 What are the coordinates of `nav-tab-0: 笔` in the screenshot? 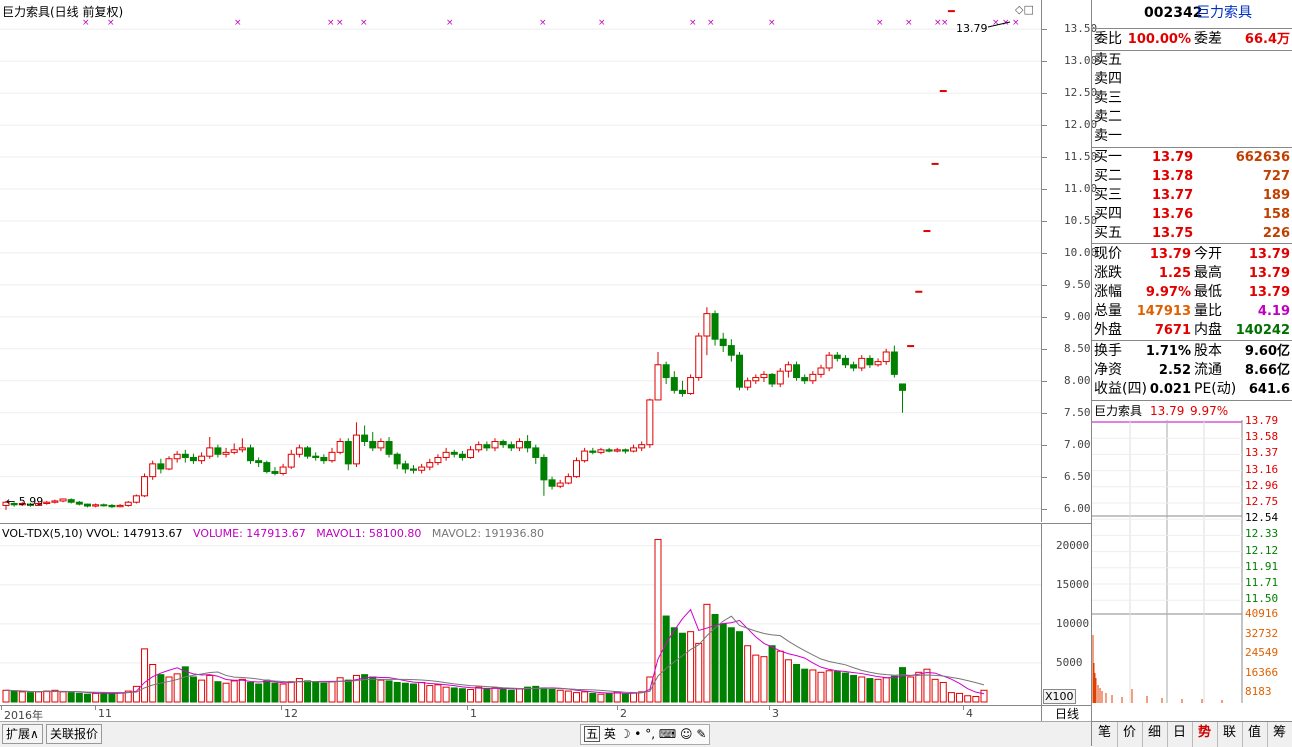 It's located at (1105, 734).